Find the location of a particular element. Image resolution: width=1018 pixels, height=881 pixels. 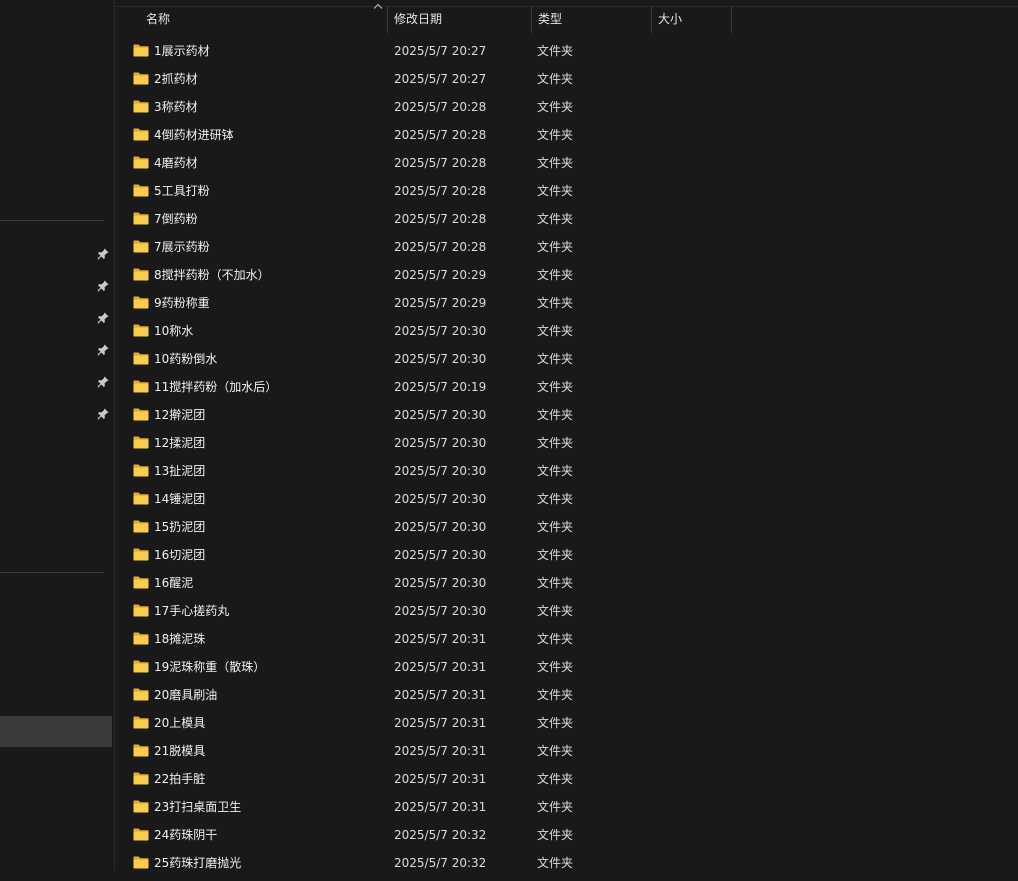

file-row: 14锤泥团 2025/5/7 20:30 文件夹 is located at coordinates (566, 499).